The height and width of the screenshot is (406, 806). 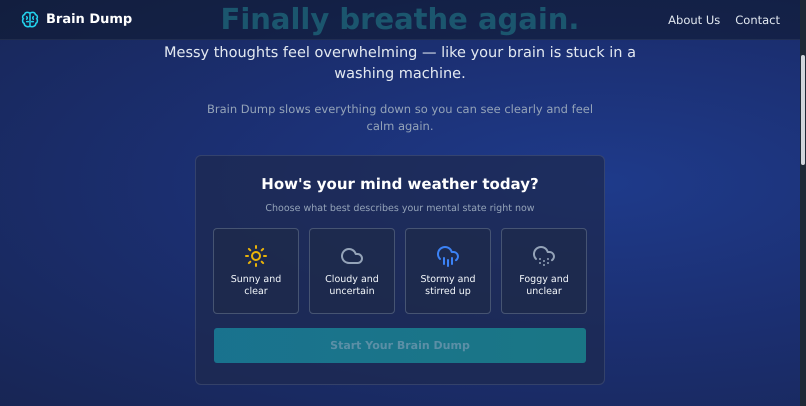 What do you see at coordinates (757, 19) in the screenshot?
I see `nav-link: Contact` at bounding box center [757, 19].